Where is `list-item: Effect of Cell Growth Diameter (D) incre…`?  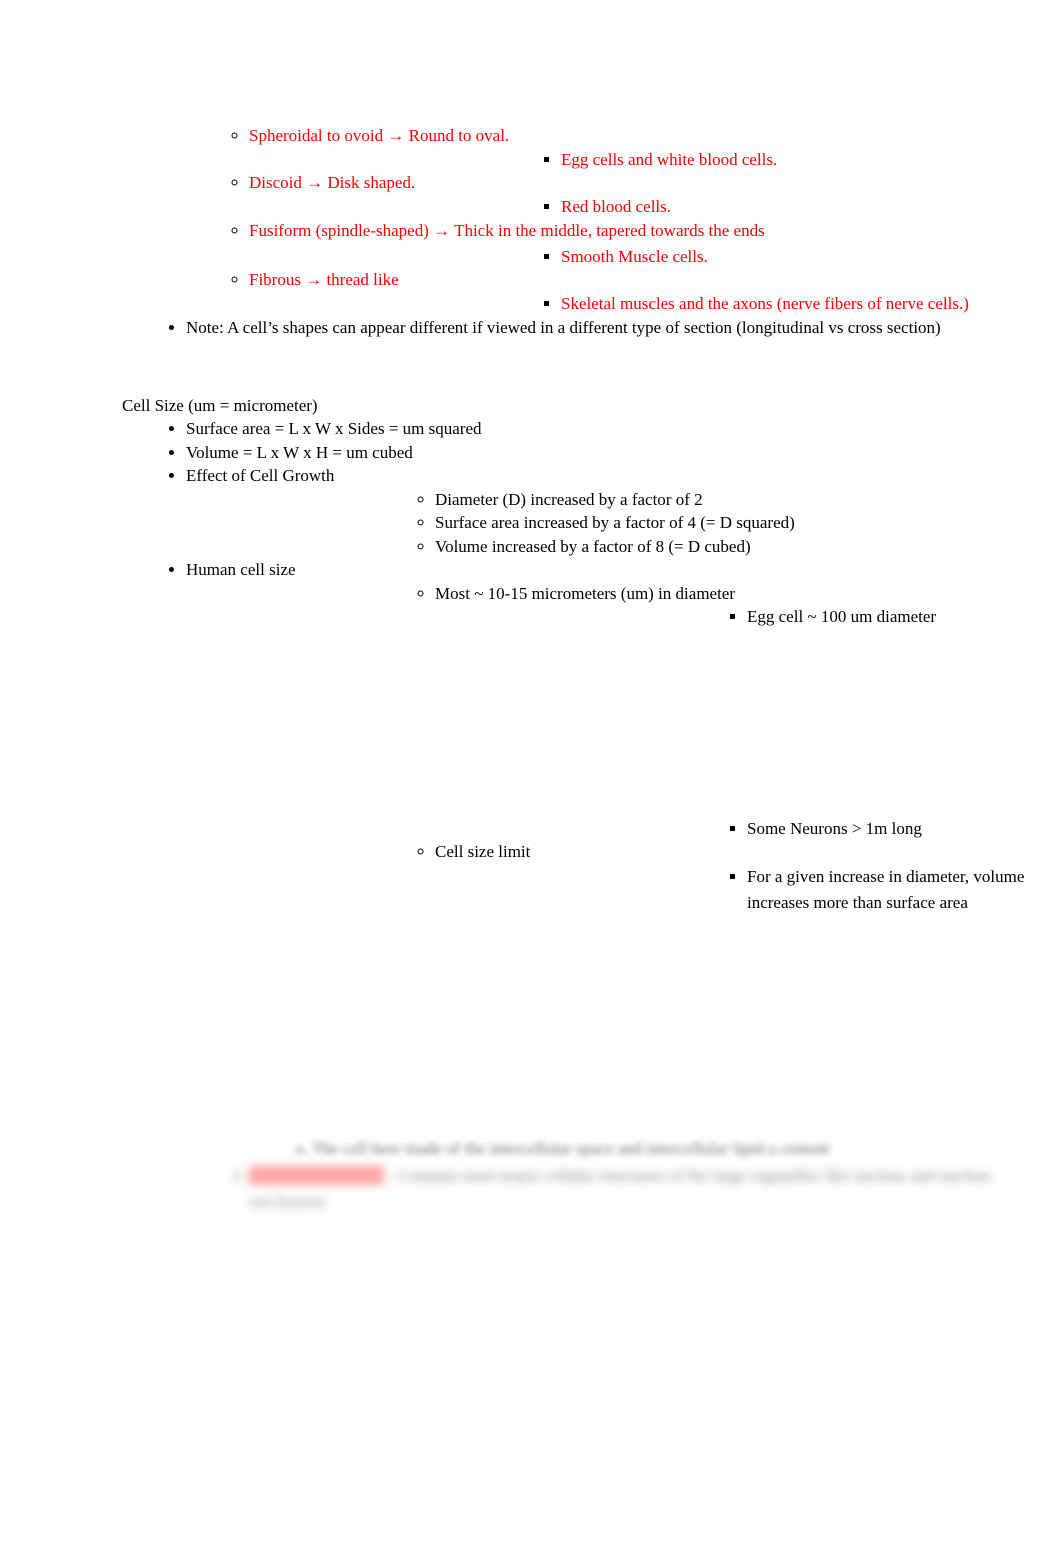
list-item: Effect of Cell Growth Diameter (D) incre… is located at coordinates (624, 511).